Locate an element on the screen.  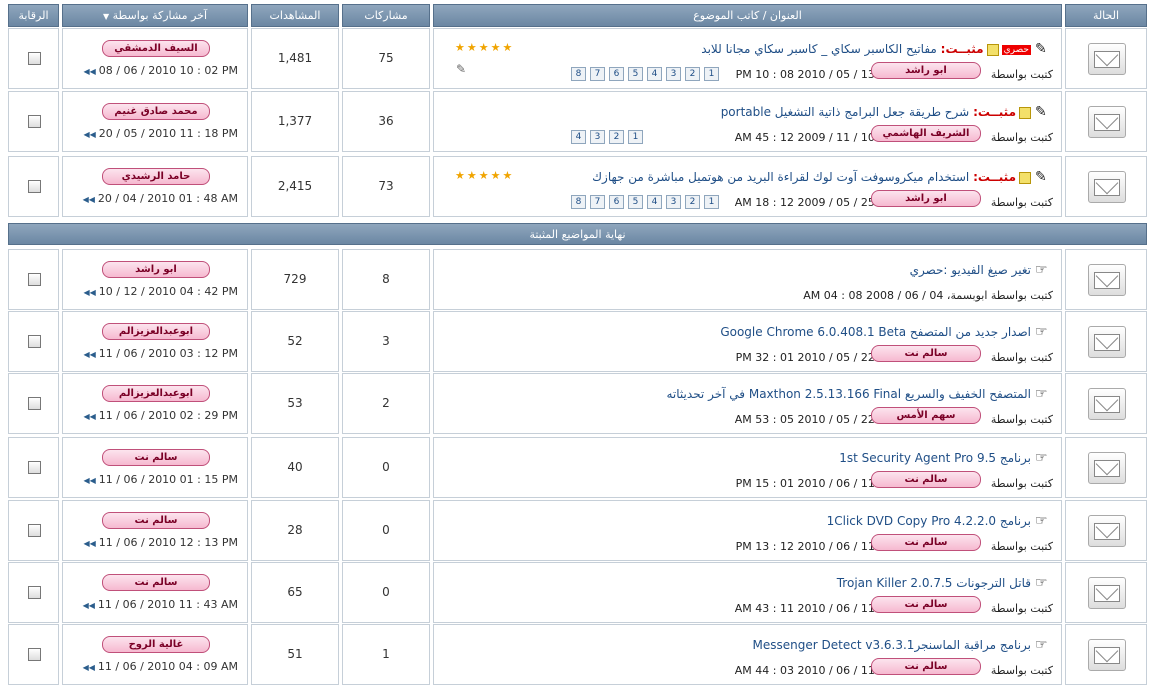
last-poster: ابو راشد is located at coordinates (156, 269).